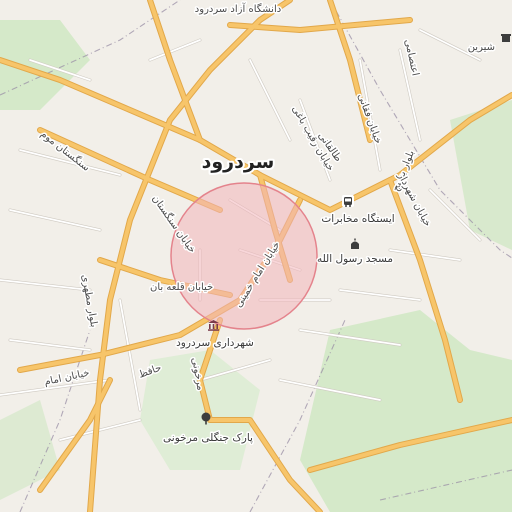  I want to click on poi-bus-stop-label: ایستگاه مخابرات, so click(357, 218).